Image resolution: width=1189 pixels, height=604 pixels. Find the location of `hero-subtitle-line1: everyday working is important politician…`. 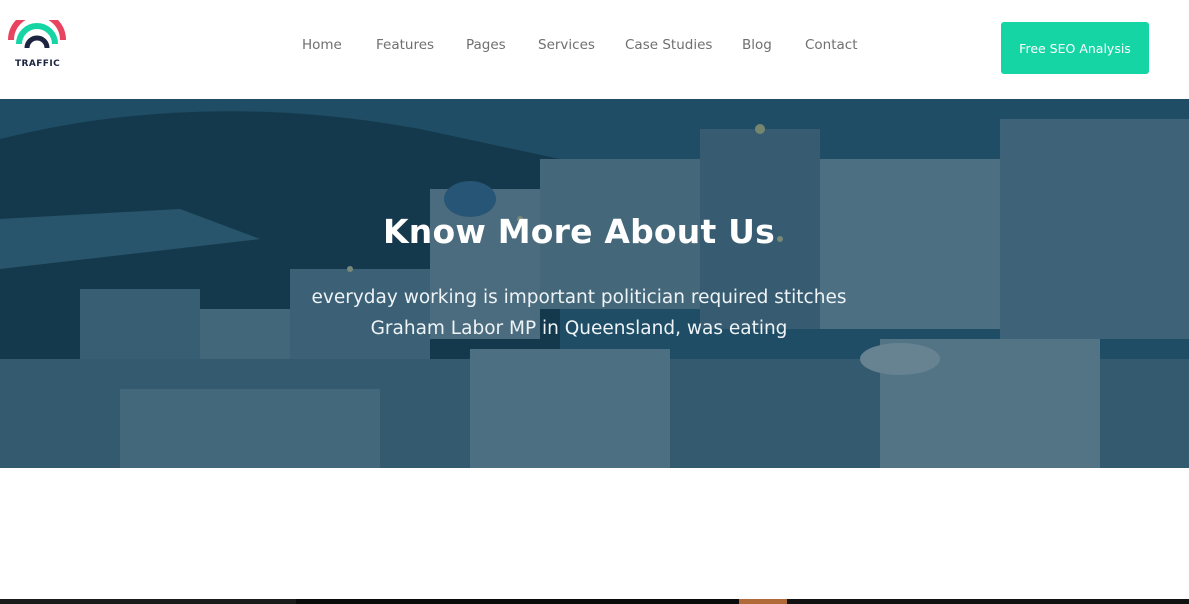

hero-subtitle-line1: everyday working is important politician… is located at coordinates (579, 297).